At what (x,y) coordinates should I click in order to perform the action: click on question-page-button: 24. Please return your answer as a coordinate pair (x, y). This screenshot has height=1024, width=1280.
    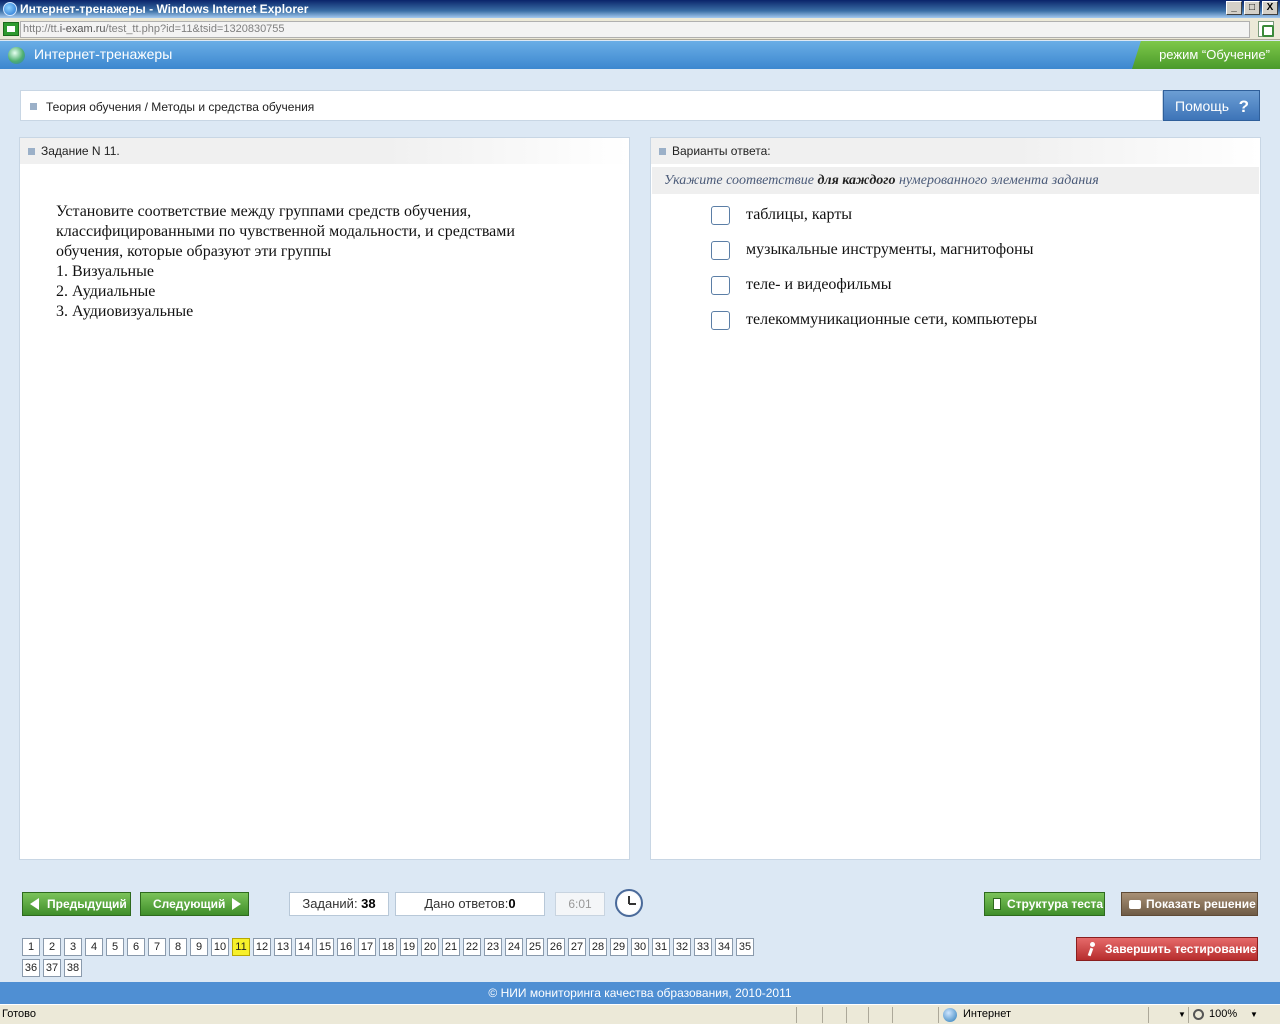
    Looking at the image, I should click on (514, 947).